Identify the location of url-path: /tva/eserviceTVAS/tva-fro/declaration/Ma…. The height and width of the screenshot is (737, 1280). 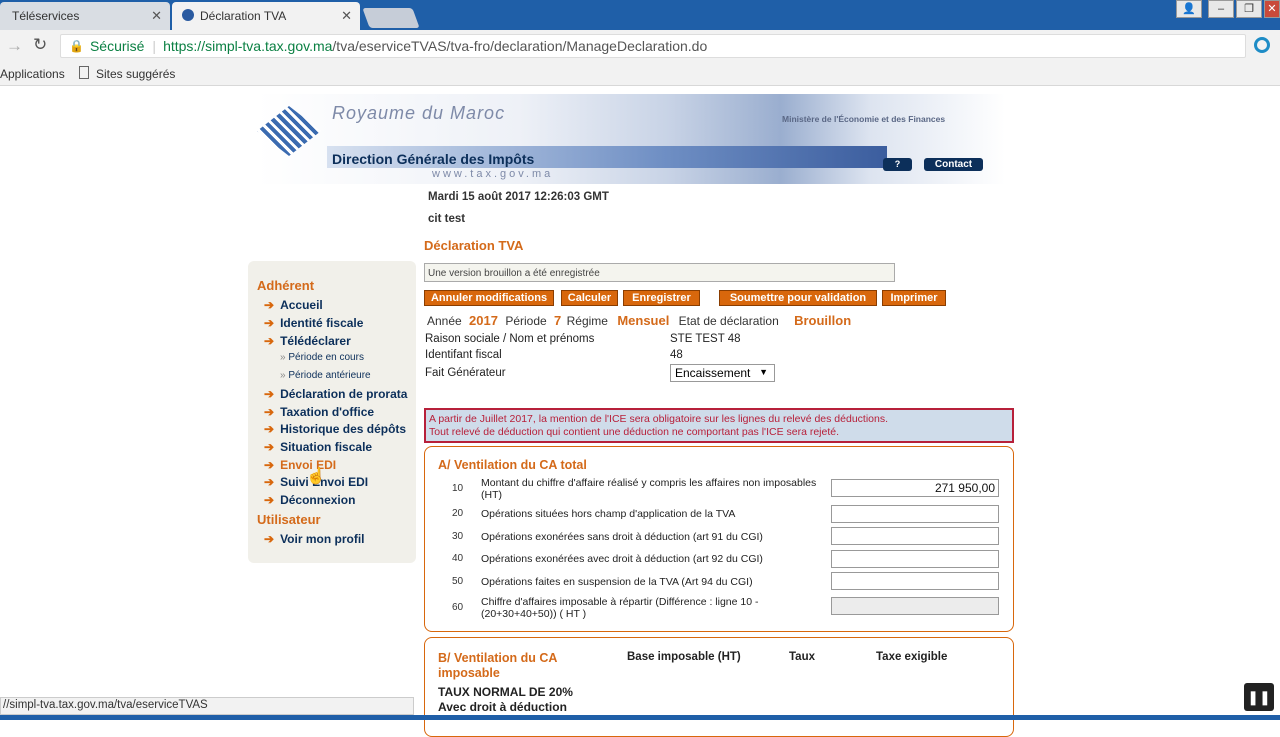
(520, 46).